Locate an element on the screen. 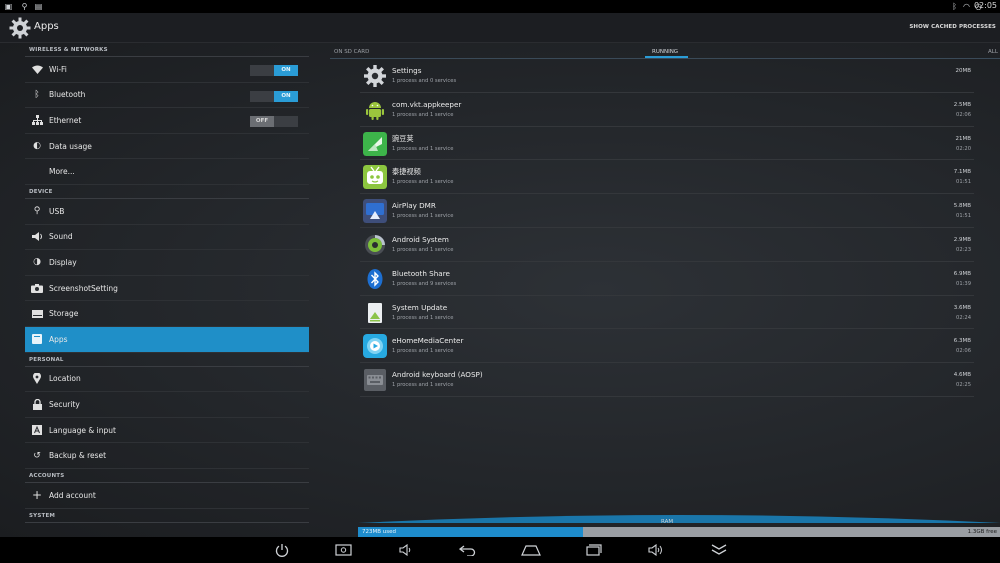 The height and width of the screenshot is (563, 1000). tab-all: ALL is located at coordinates (993, 52).